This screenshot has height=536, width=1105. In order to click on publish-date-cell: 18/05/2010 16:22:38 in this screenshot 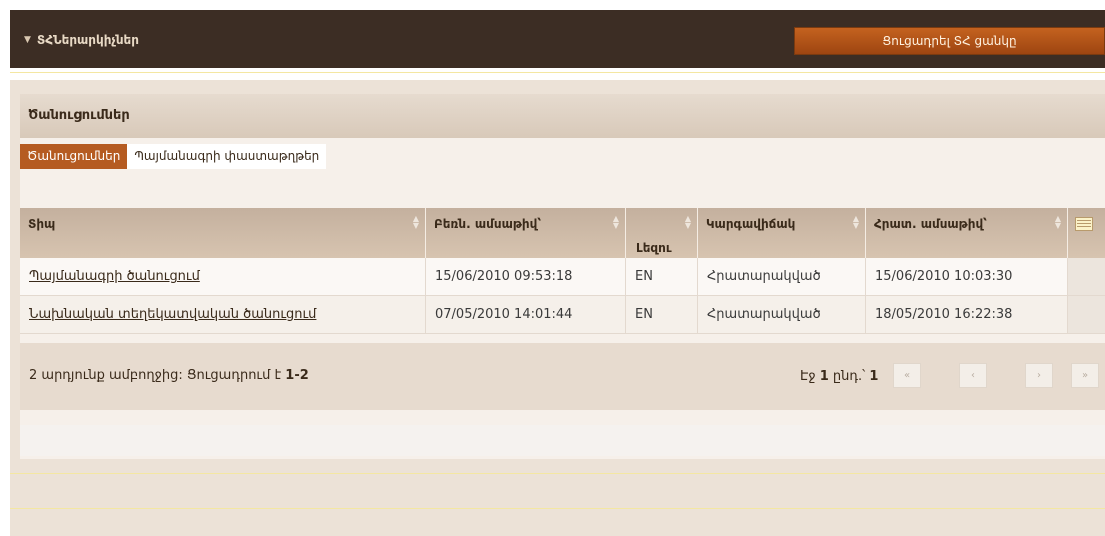, I will do `click(967, 314)`.